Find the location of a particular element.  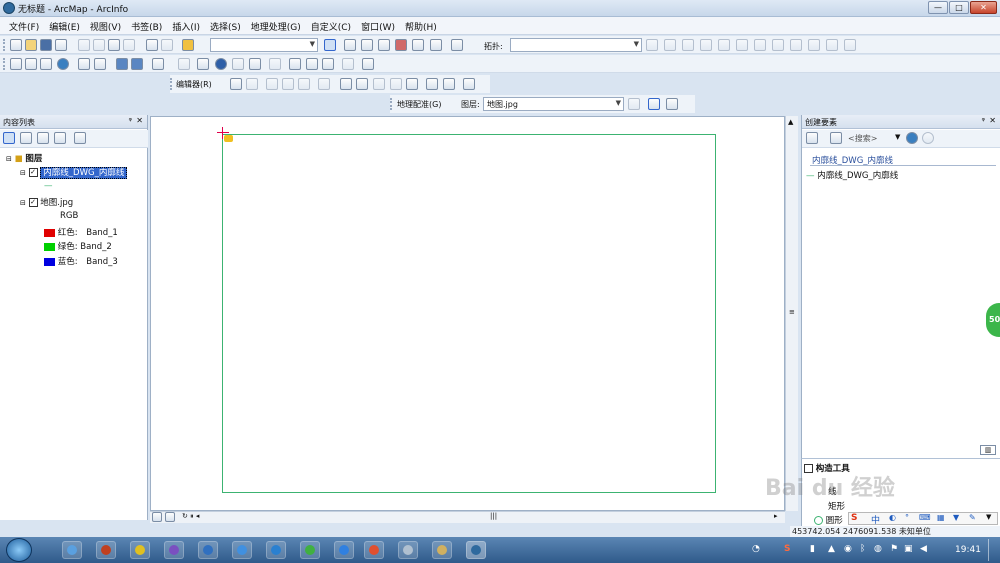

topology-tool-icon is located at coordinates (670, 45).